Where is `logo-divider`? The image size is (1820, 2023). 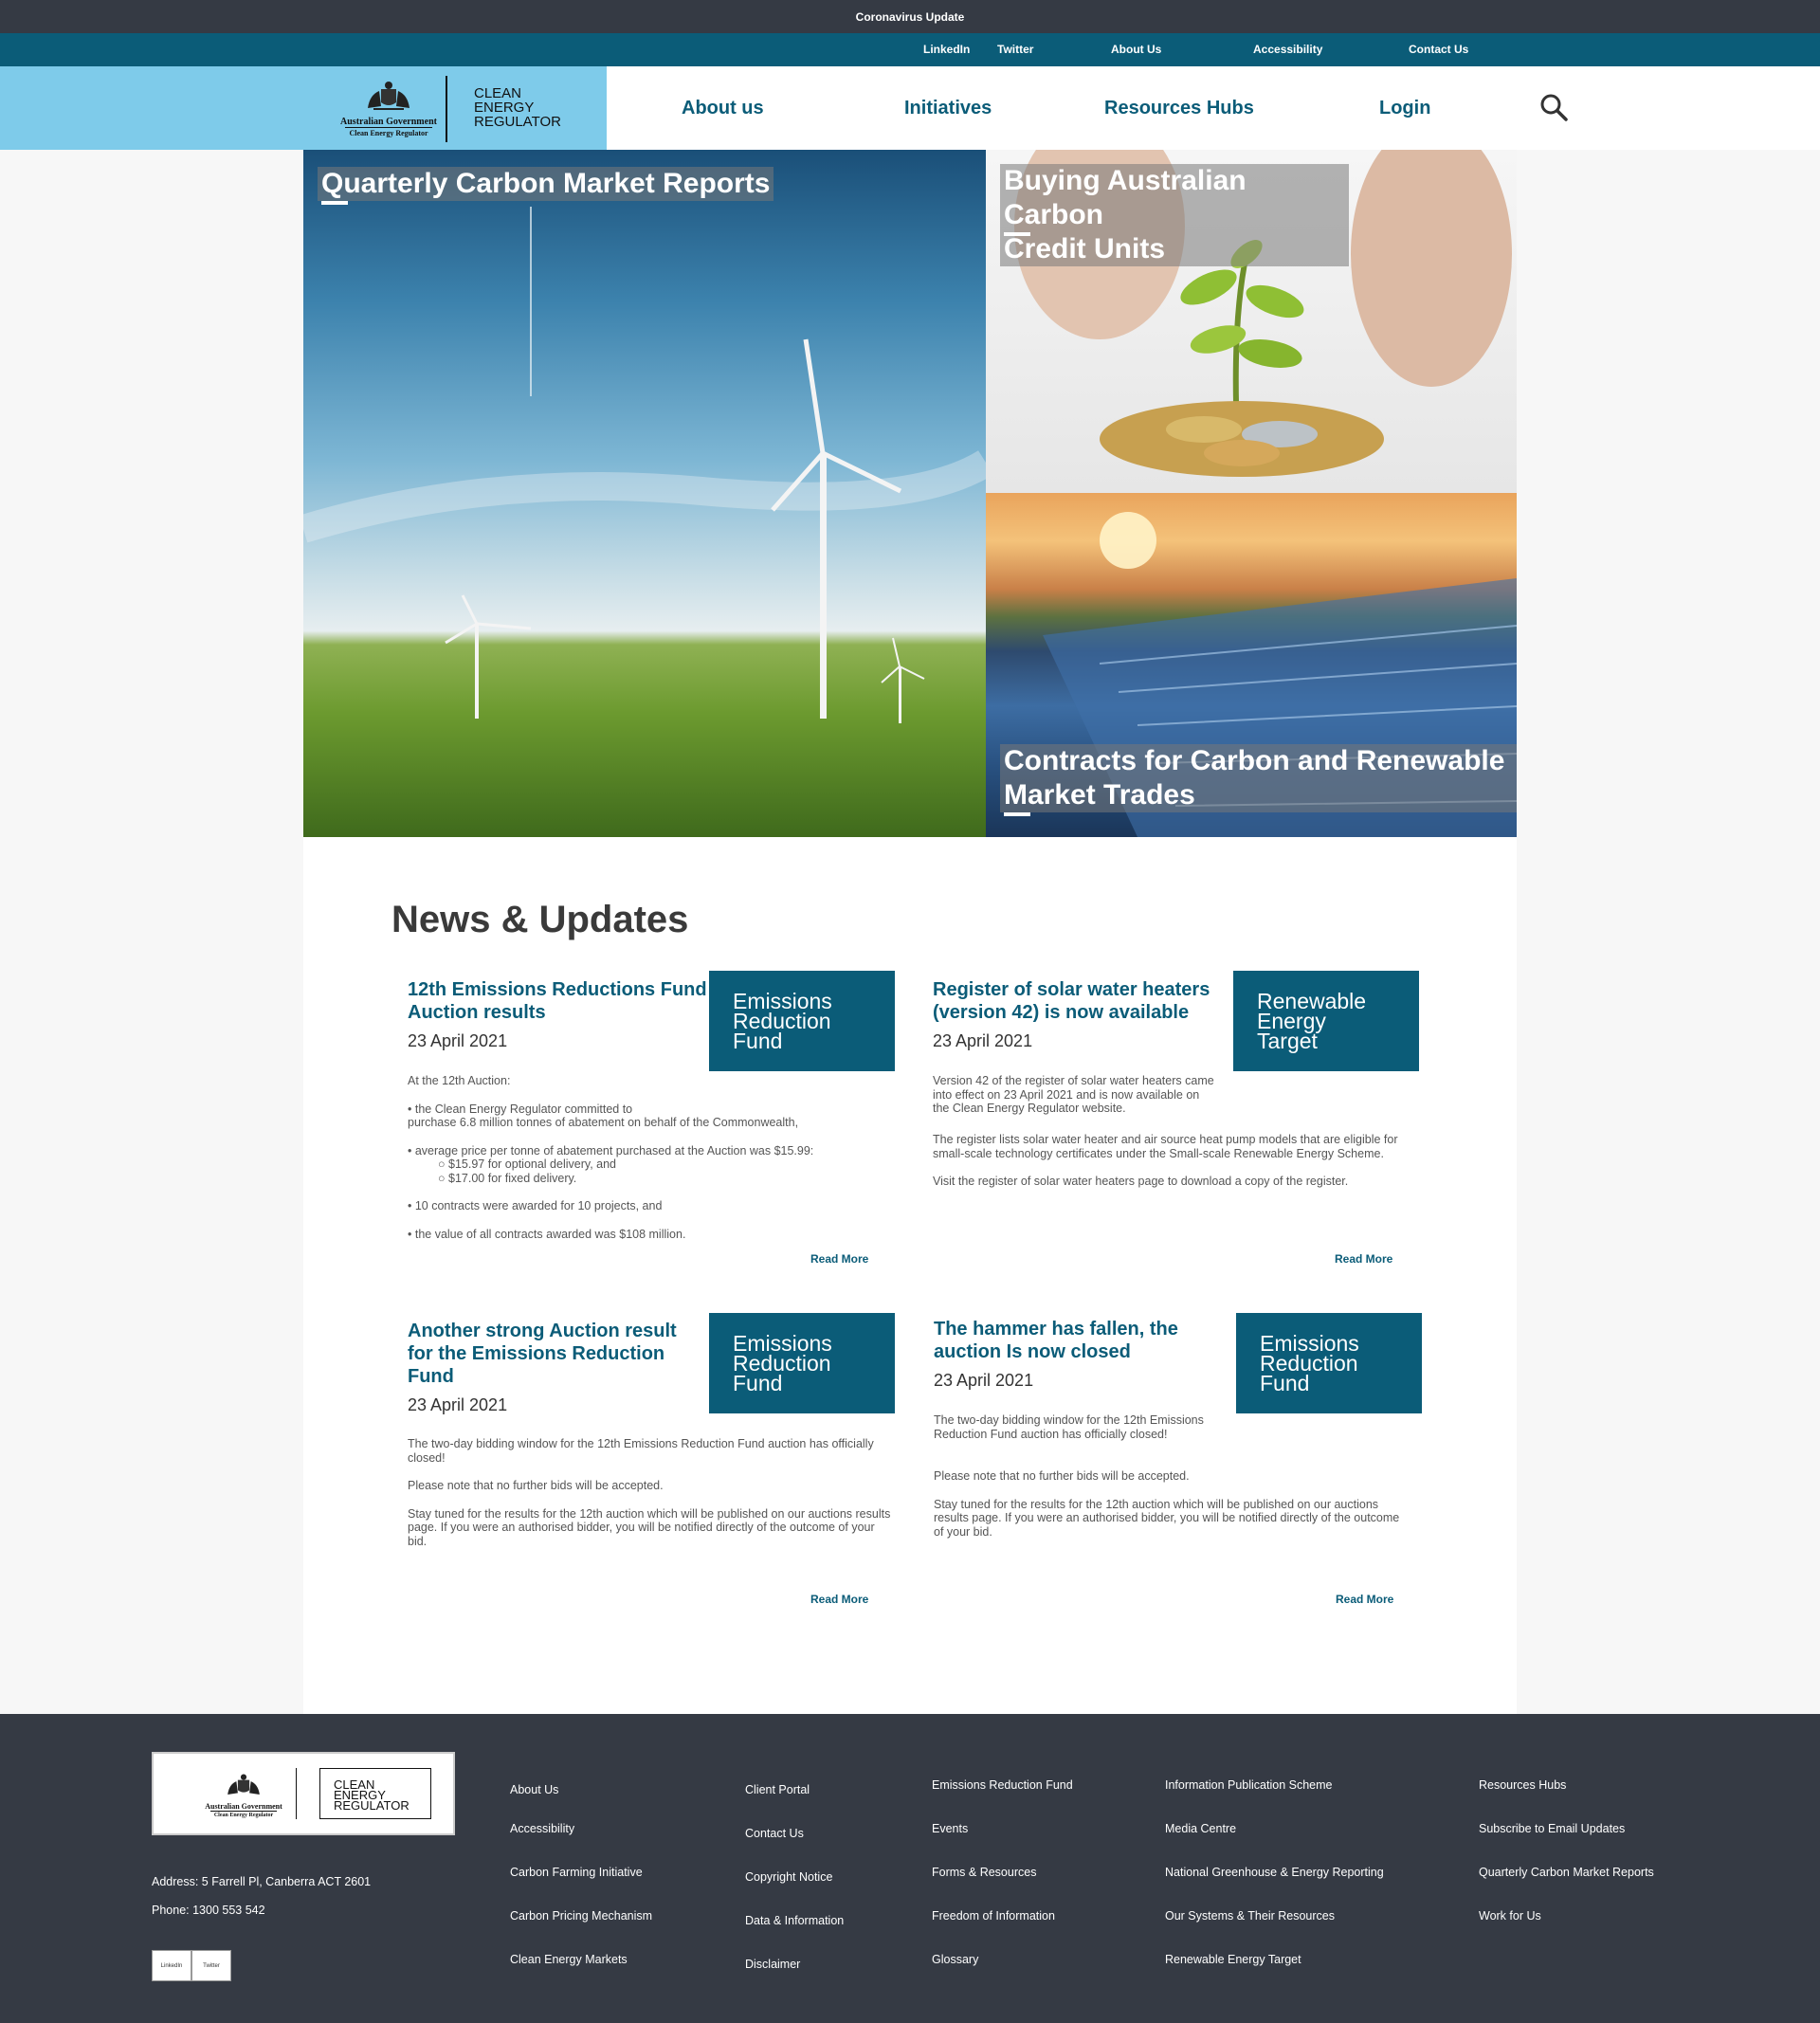
logo-divider is located at coordinates (446, 109).